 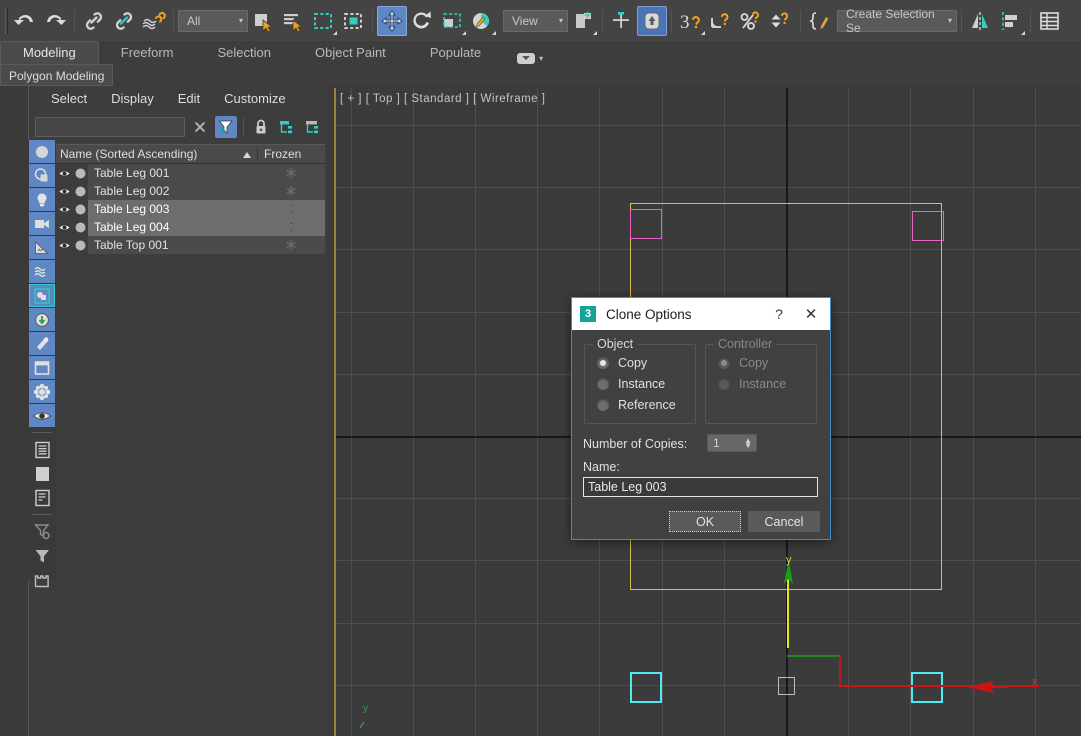 I want to click on snaps-toggle-icon: 3, so click(x=691, y=21).